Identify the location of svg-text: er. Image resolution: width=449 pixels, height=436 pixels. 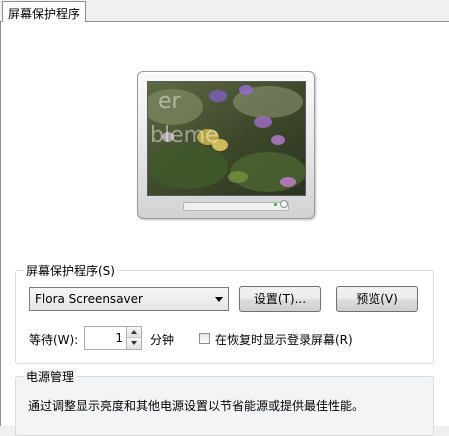
(170, 101).